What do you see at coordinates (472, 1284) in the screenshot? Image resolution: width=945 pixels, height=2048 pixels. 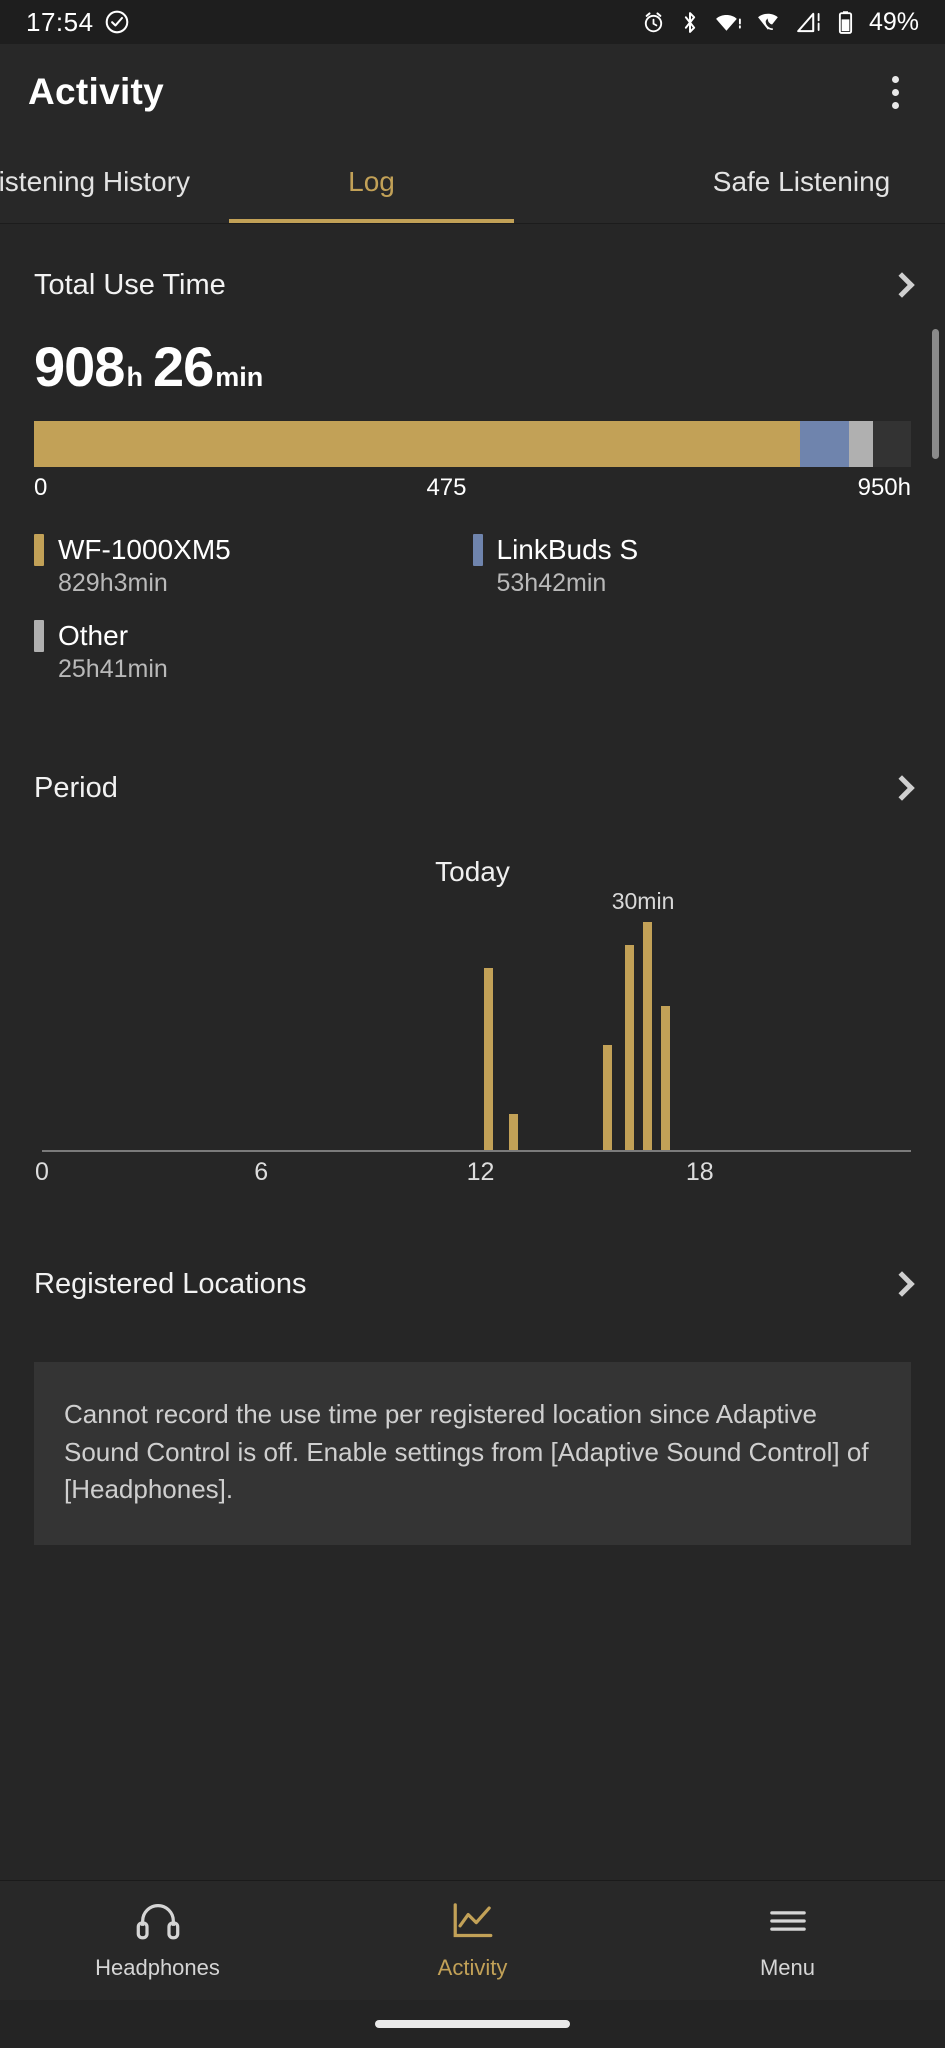 I see `section-registered-locations: Registered Locations` at bounding box center [472, 1284].